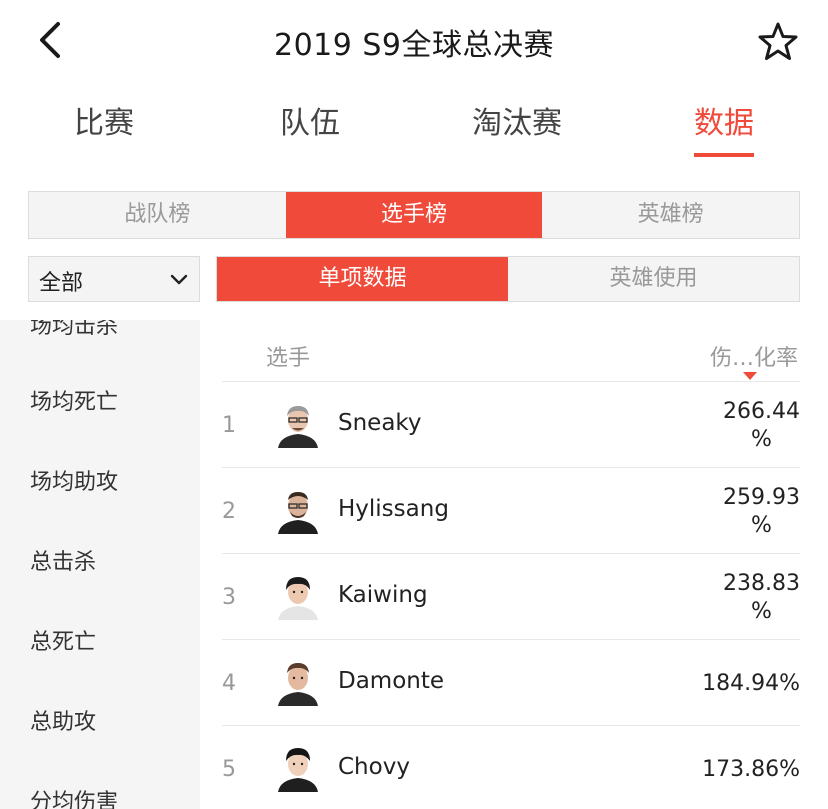  Describe the element at coordinates (761, 598) in the screenshot. I see `stat-value: 238.83%` at that location.